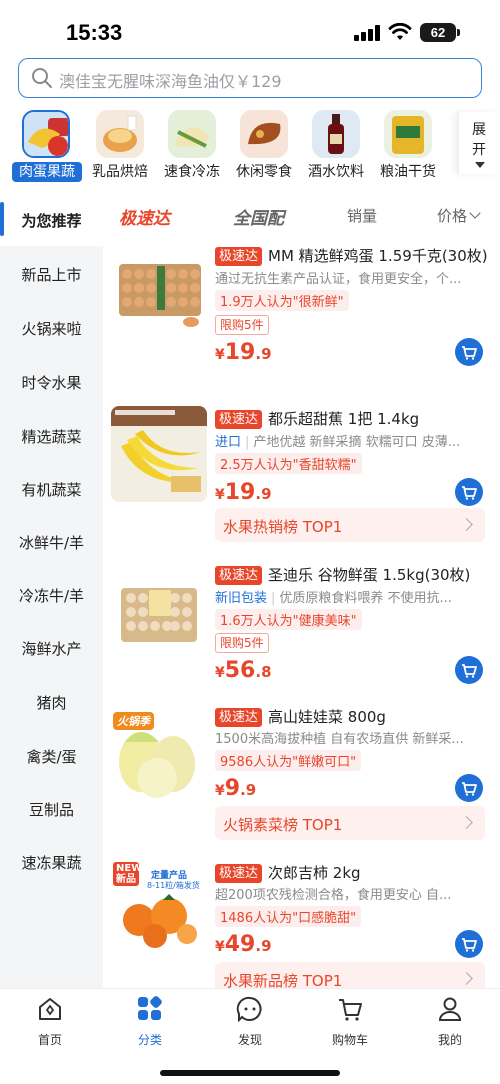 Image resolution: width=500 pixels, height=1084 pixels. What do you see at coordinates (258, 216) in the screenshot?
I see `sort-nationwide-tab: 全国配` at bounding box center [258, 216].